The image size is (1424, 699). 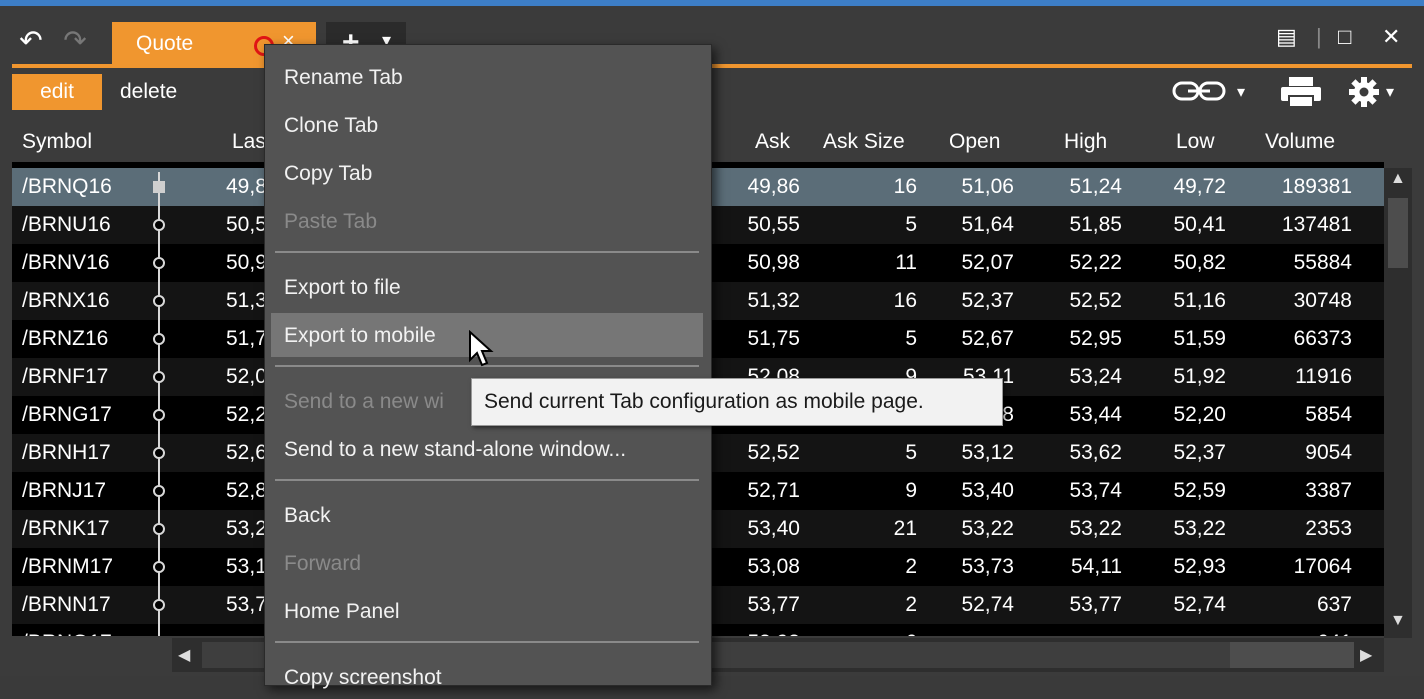 What do you see at coordinates (1292, 655) in the screenshot?
I see `horizontal-scroll-thumb` at bounding box center [1292, 655].